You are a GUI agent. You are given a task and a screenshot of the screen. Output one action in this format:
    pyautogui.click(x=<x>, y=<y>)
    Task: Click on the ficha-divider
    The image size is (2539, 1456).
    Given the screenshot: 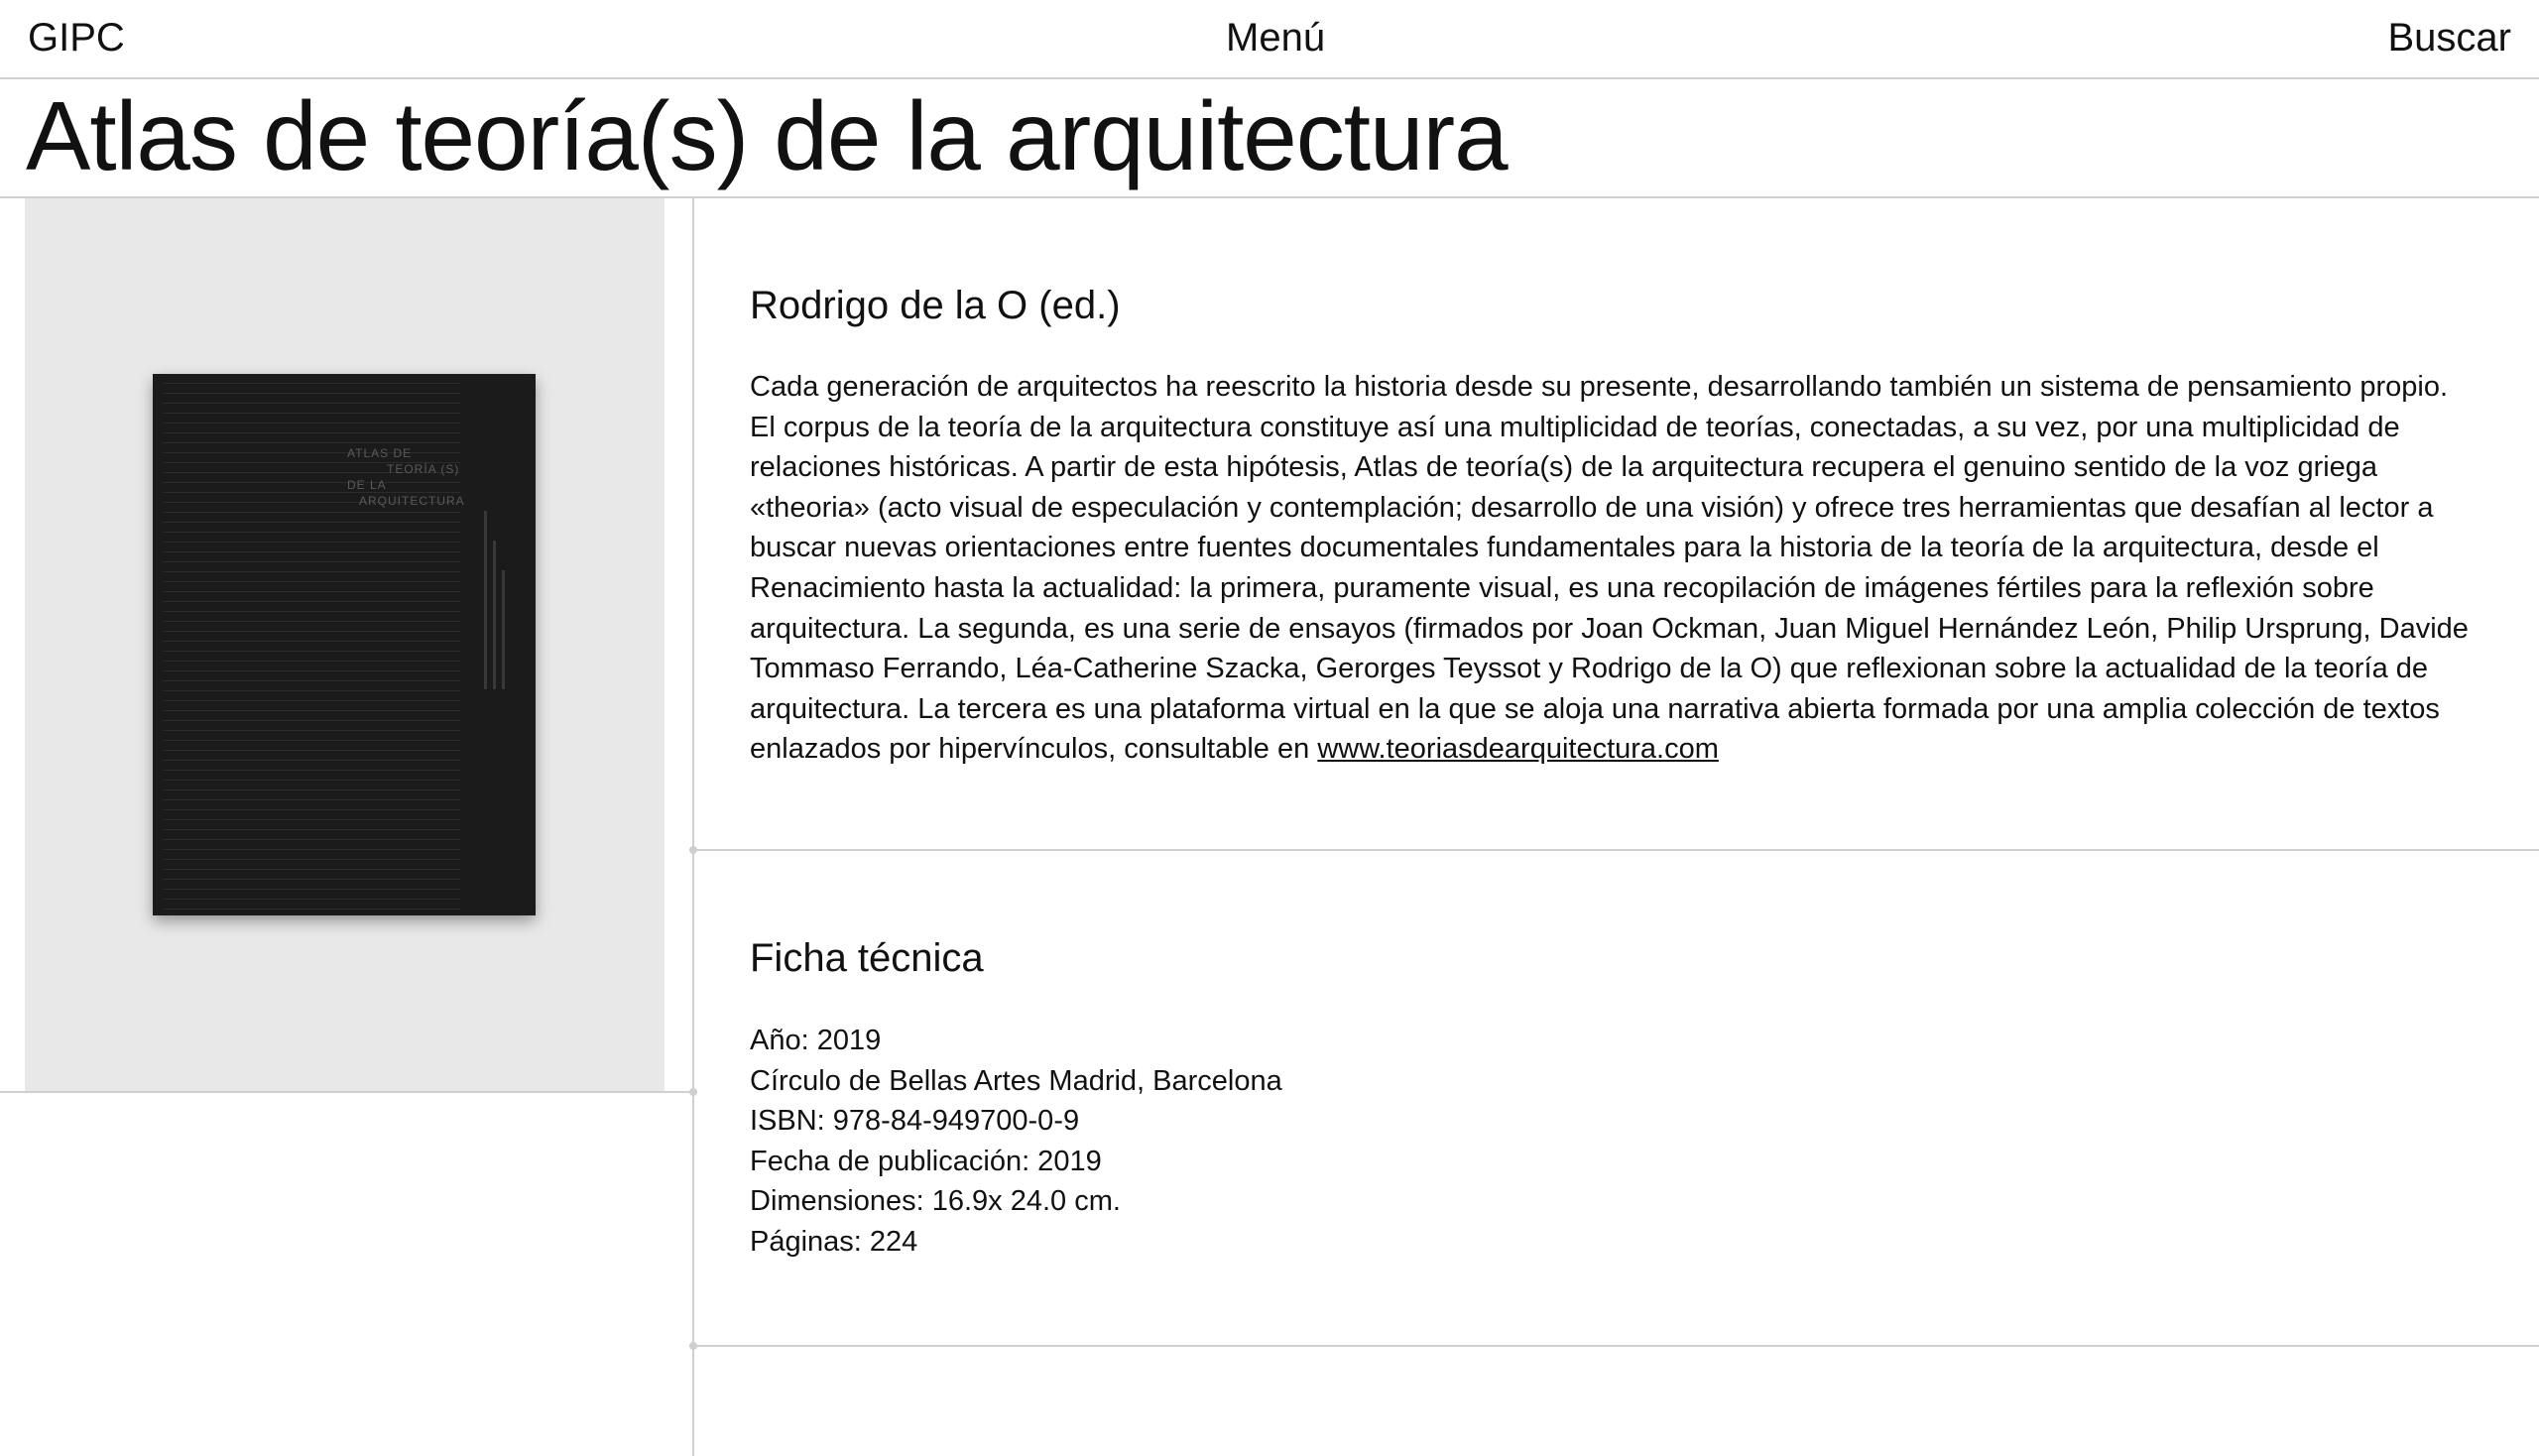 What is the action you would take?
    pyautogui.click(x=1616, y=1346)
    